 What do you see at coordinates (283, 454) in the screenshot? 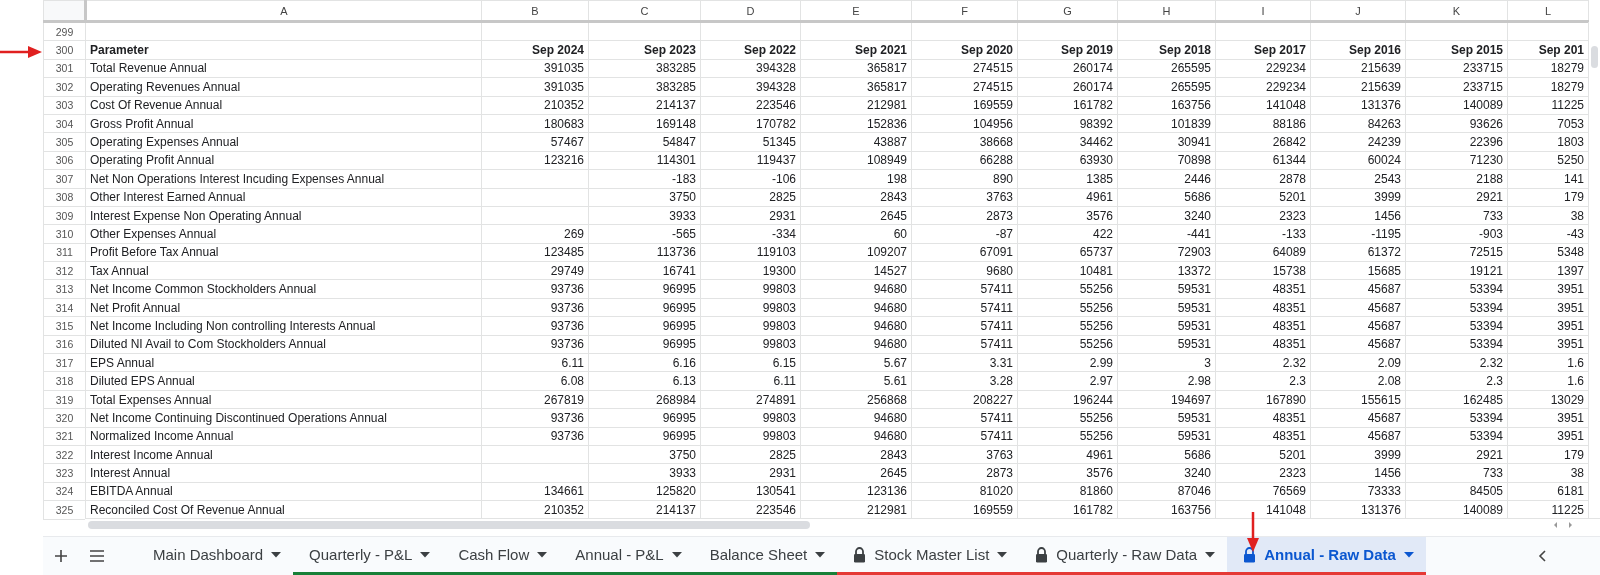
I see `table-cell: Interest Income Annual` at bounding box center [283, 454].